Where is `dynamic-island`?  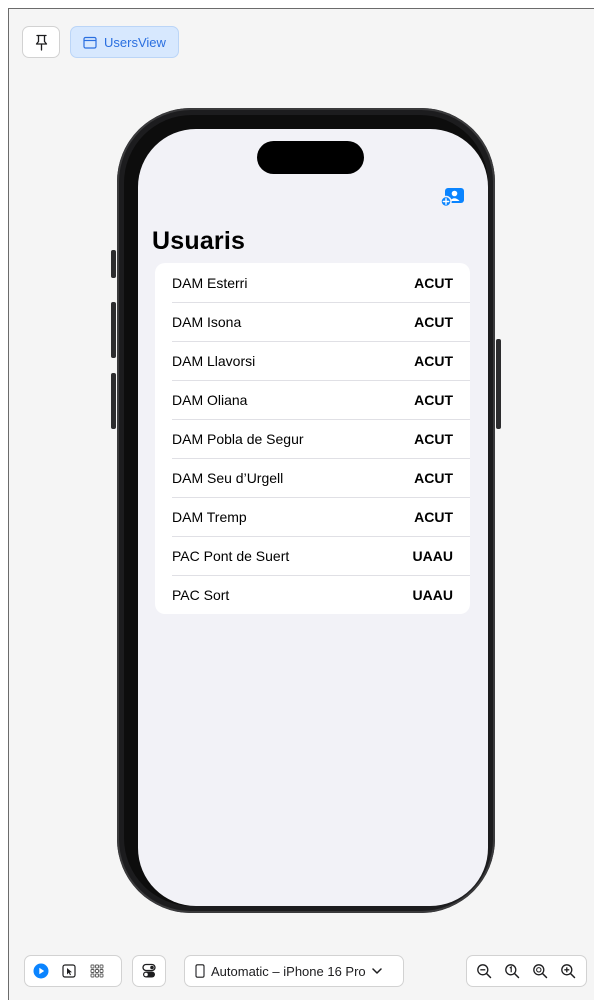 dynamic-island is located at coordinates (310, 157).